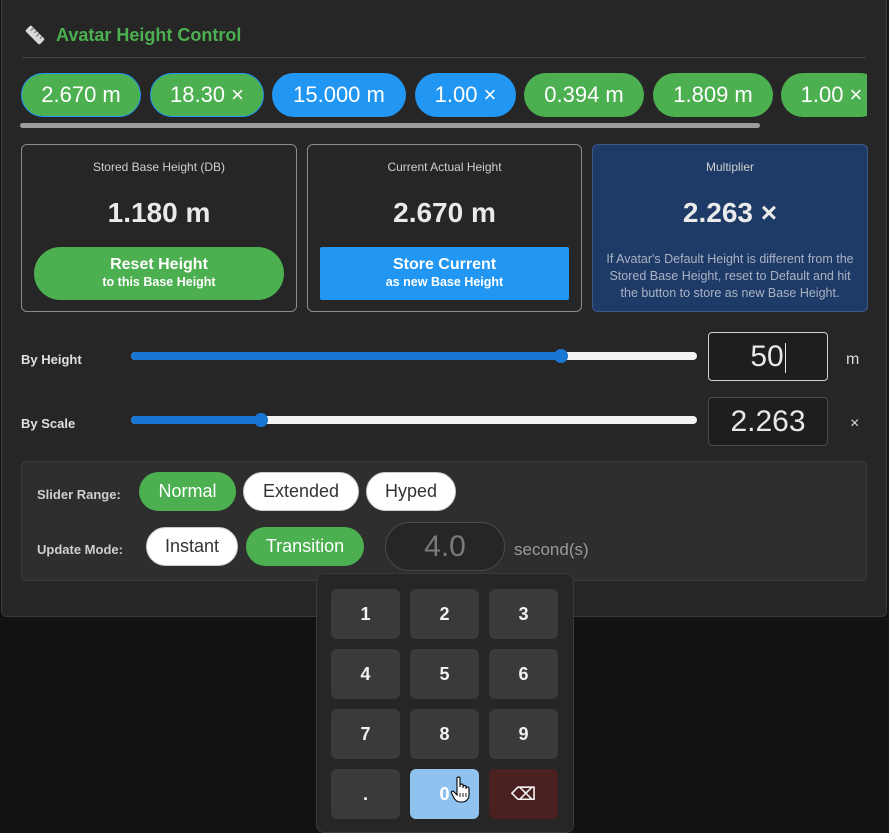 The width and height of the screenshot is (889, 833). I want to click on duration-unit: second(s), so click(551, 549).